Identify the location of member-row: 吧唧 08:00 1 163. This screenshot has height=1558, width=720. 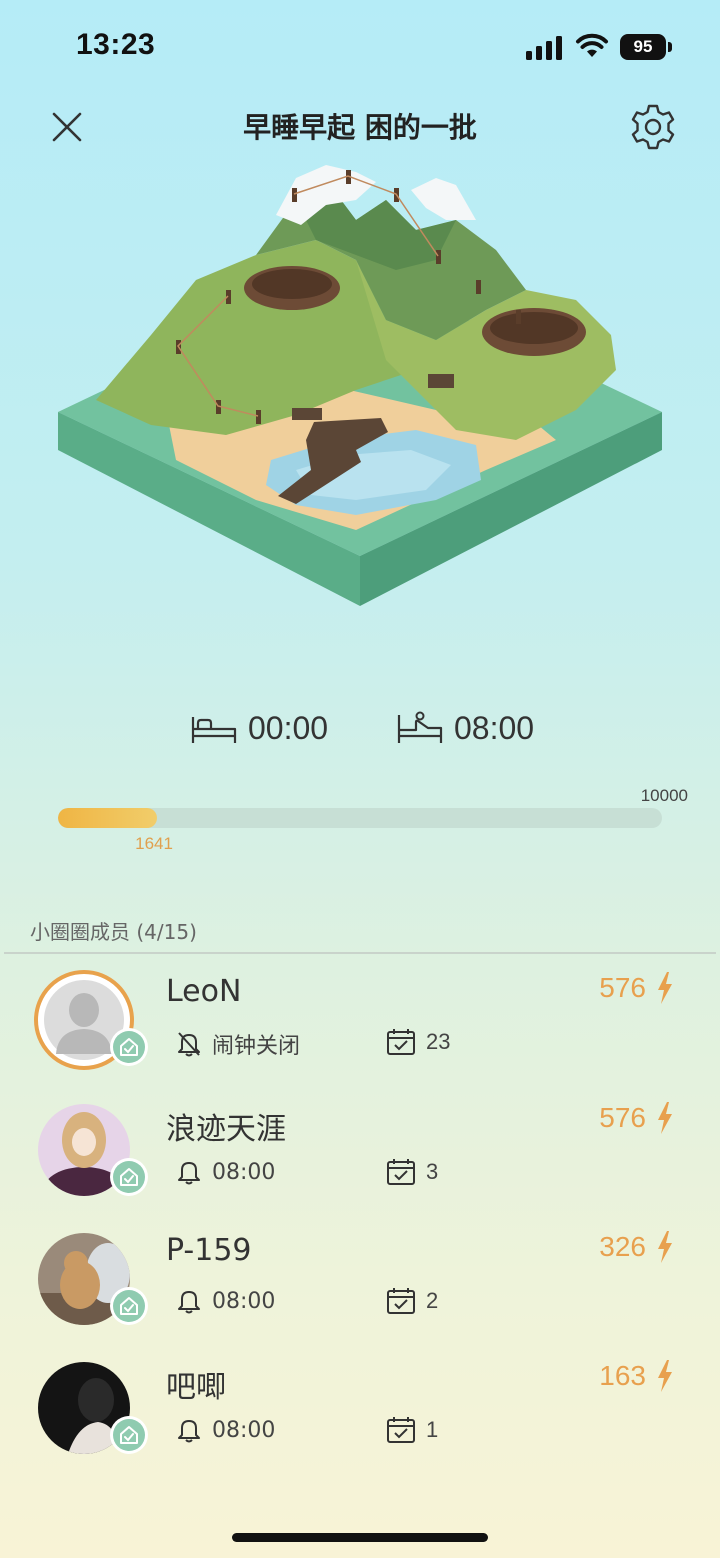
(360, 1413).